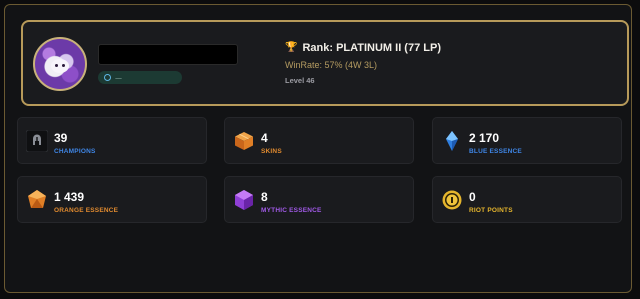  Describe the element at coordinates (75, 151) in the screenshot. I see `stat-label: CHAMPIONS` at that location.